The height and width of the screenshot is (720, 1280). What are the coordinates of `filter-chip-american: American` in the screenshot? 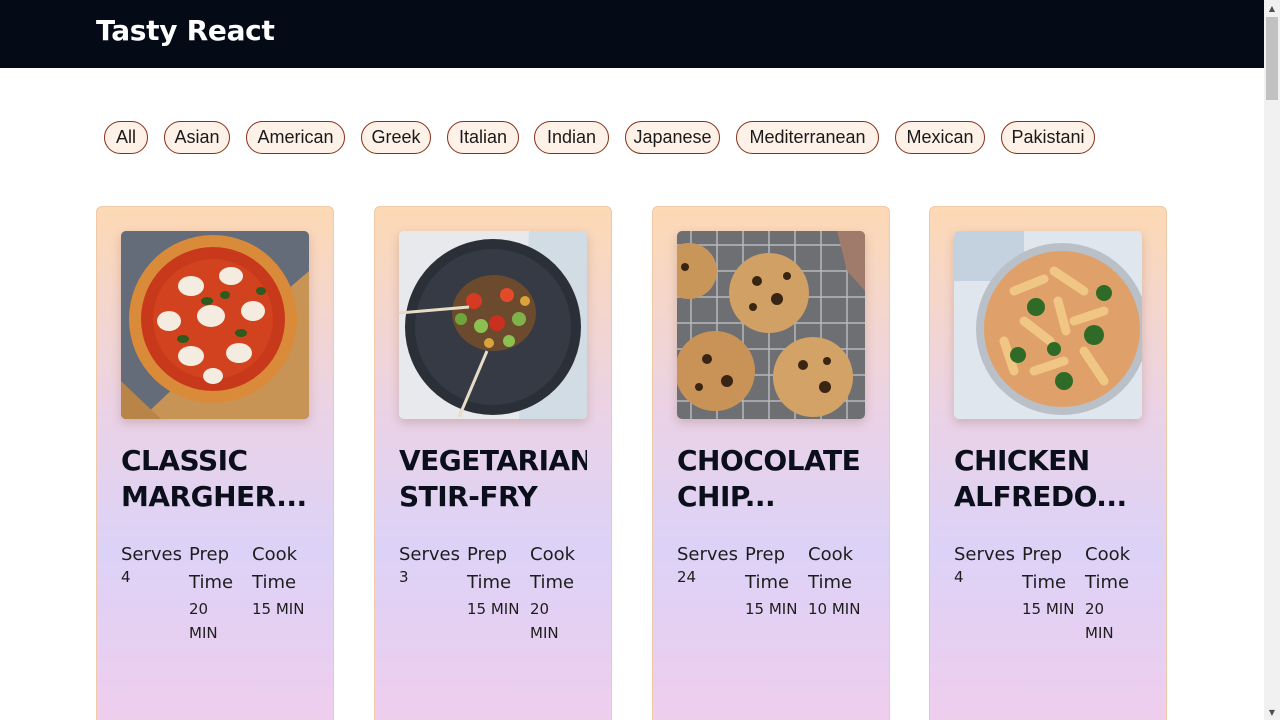 It's located at (295, 137).